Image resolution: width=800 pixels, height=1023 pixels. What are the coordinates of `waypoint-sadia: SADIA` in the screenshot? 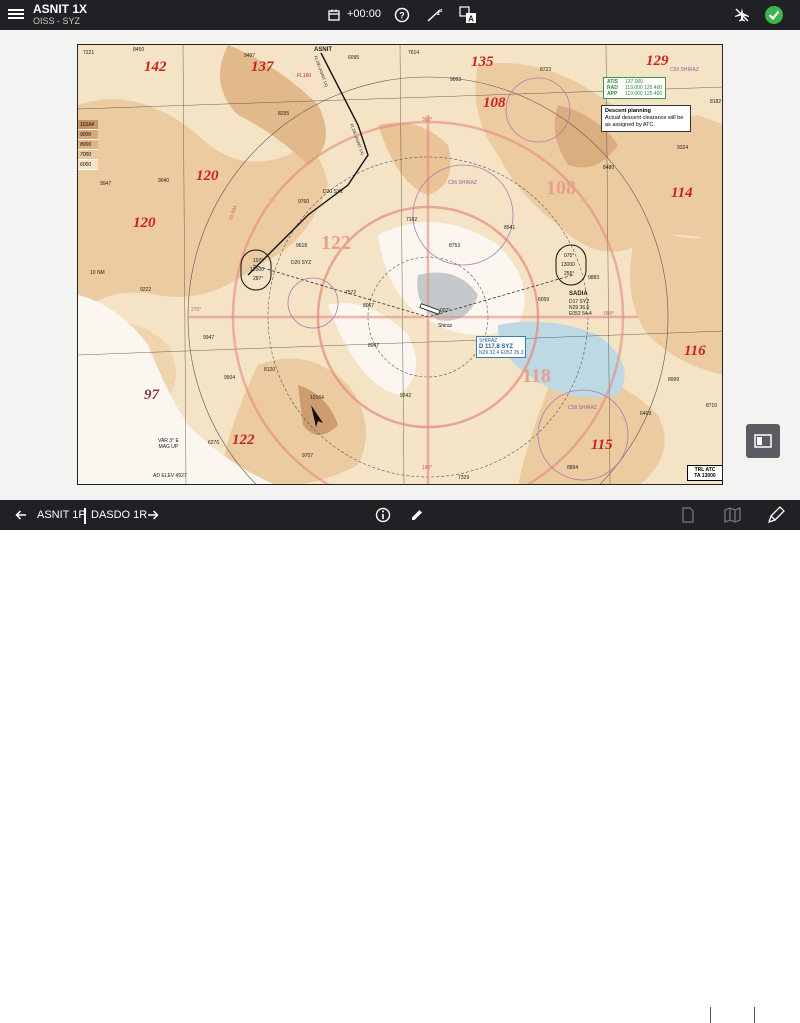 It's located at (578, 294).